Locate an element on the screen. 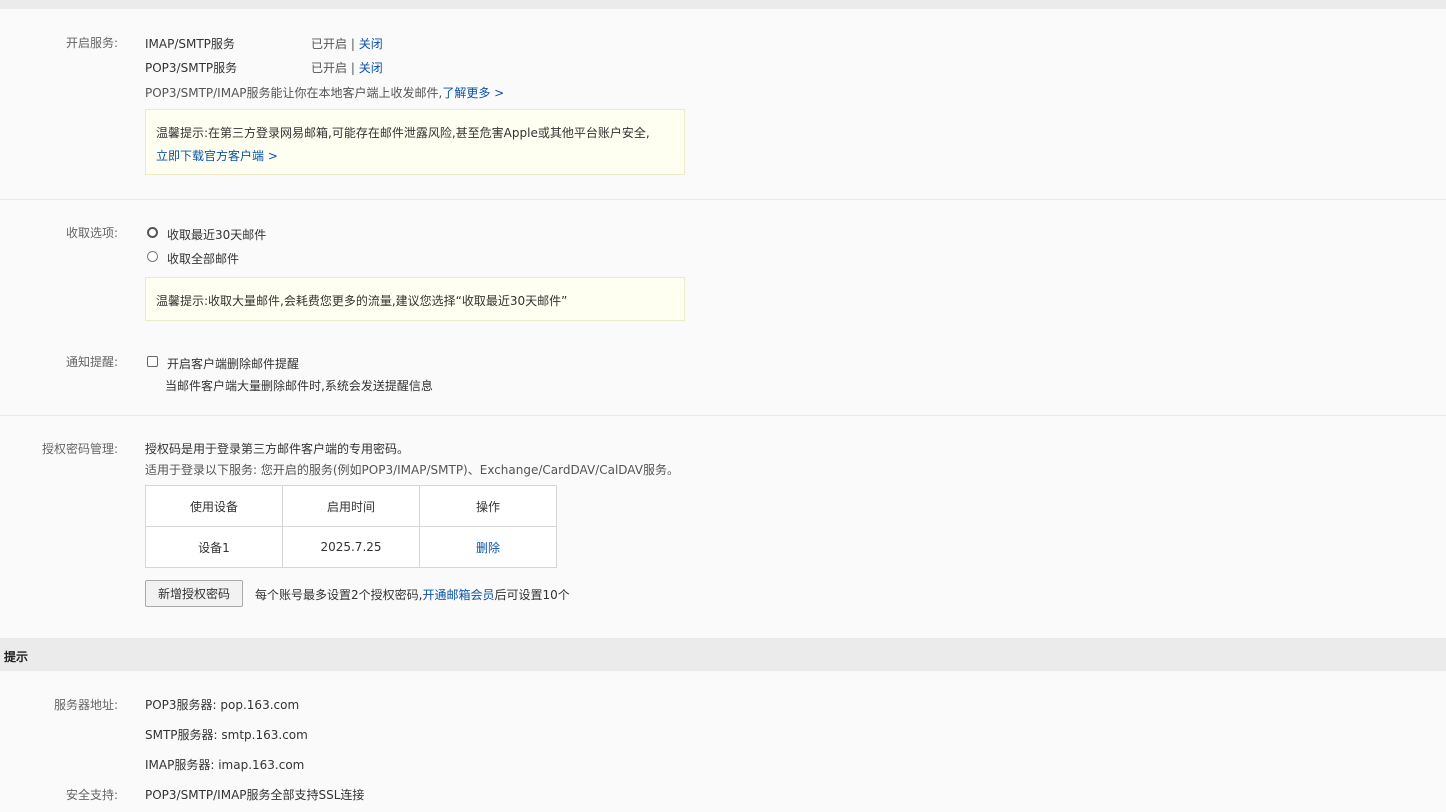  services-label: 开启服务: is located at coordinates (91, 43).